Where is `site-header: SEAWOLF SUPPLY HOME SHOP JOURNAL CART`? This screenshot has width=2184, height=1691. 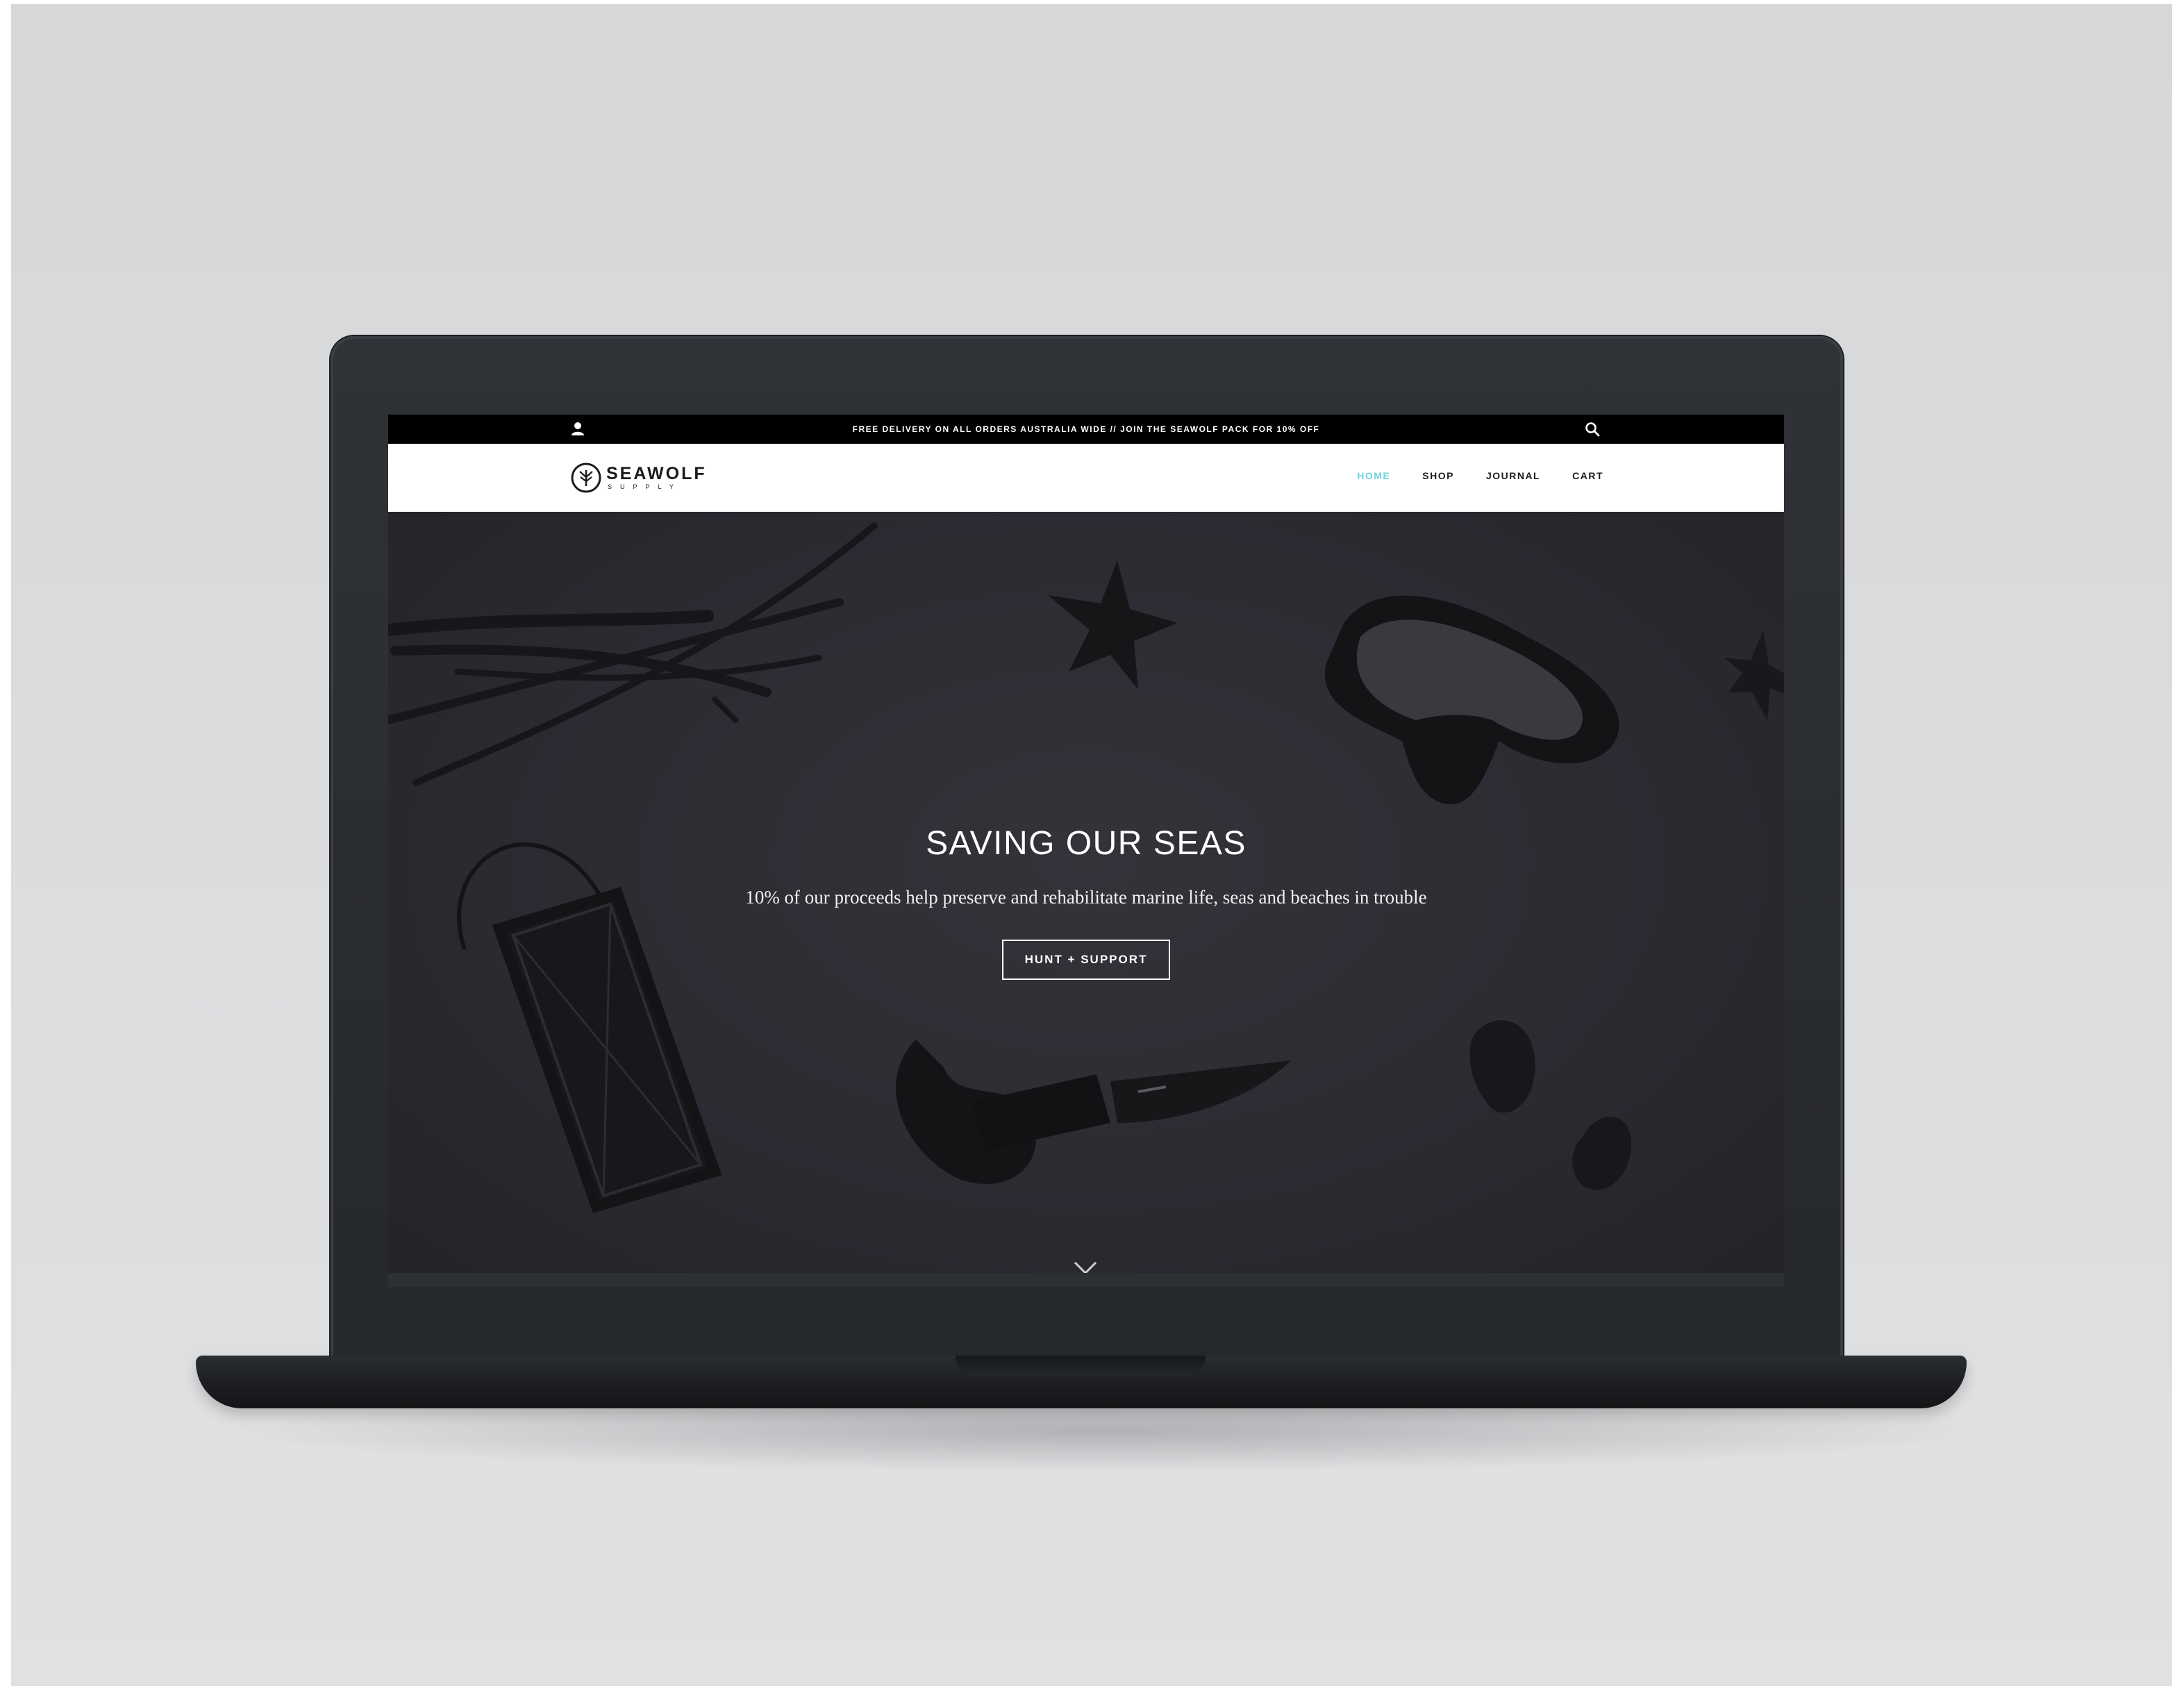
site-header: SEAWOLF SUPPLY HOME SHOP JOURNAL CART is located at coordinates (1086, 478).